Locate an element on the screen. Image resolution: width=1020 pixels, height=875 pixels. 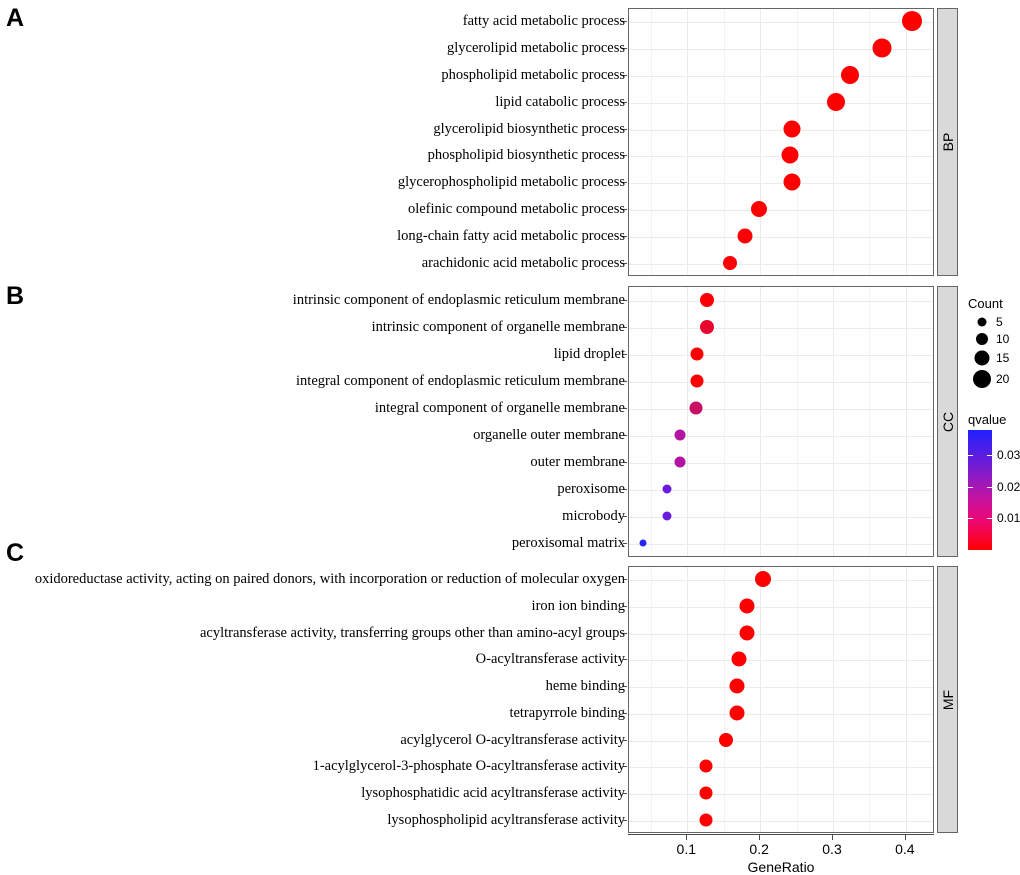
legend-size-label: 5 is located at coordinates (999, 322).